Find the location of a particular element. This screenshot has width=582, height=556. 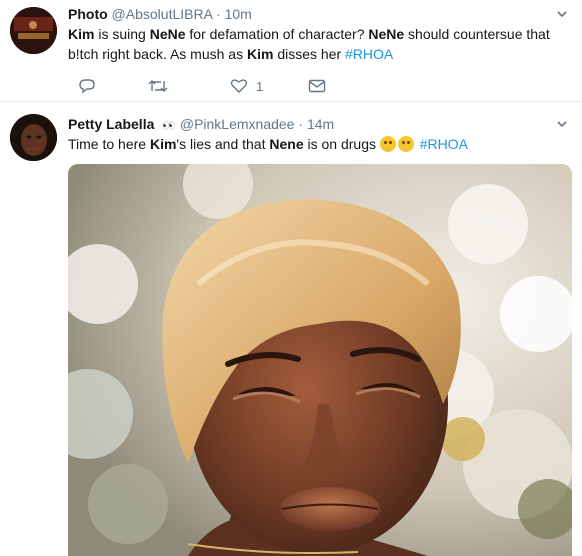

like-button: 1 is located at coordinates (246, 86).